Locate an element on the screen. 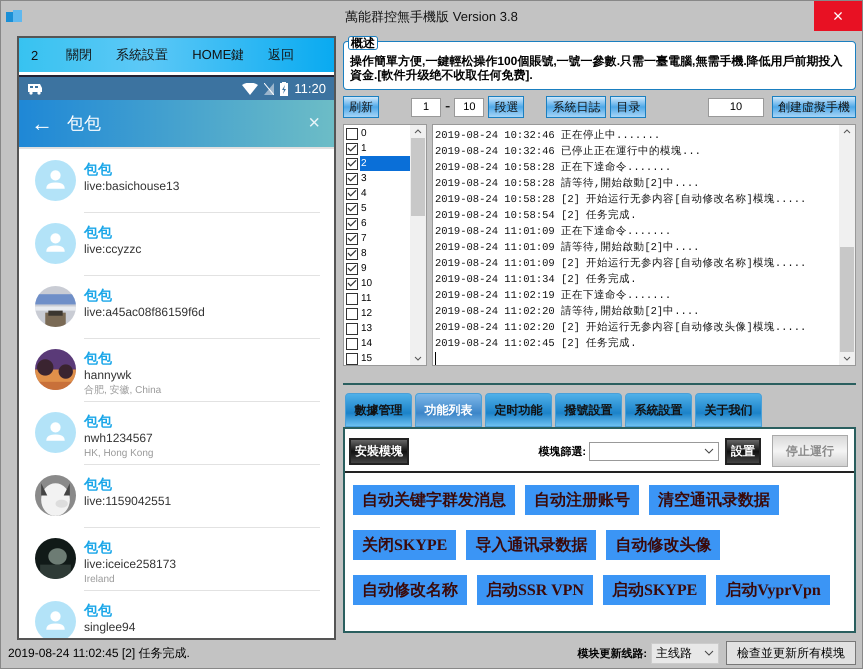  count-field: 10 is located at coordinates (736, 107).